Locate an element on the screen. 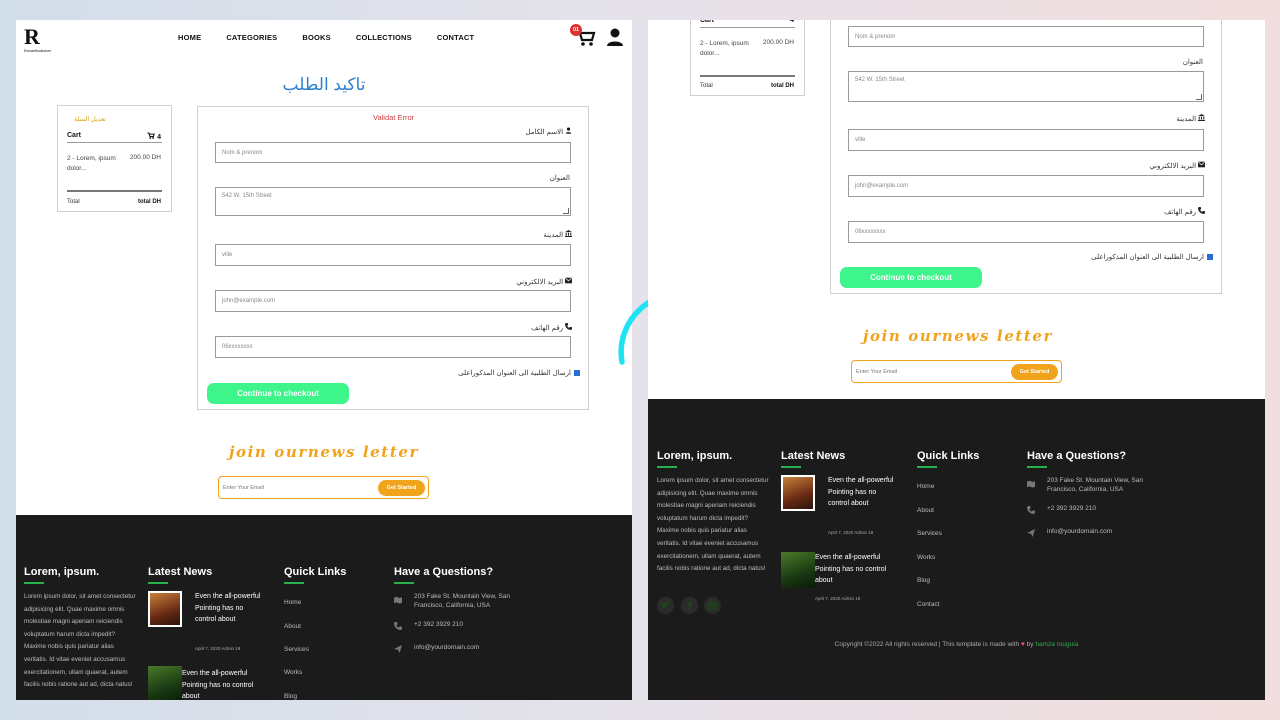 The height and width of the screenshot is (720, 1280). user-icon is located at coordinates (615, 37).